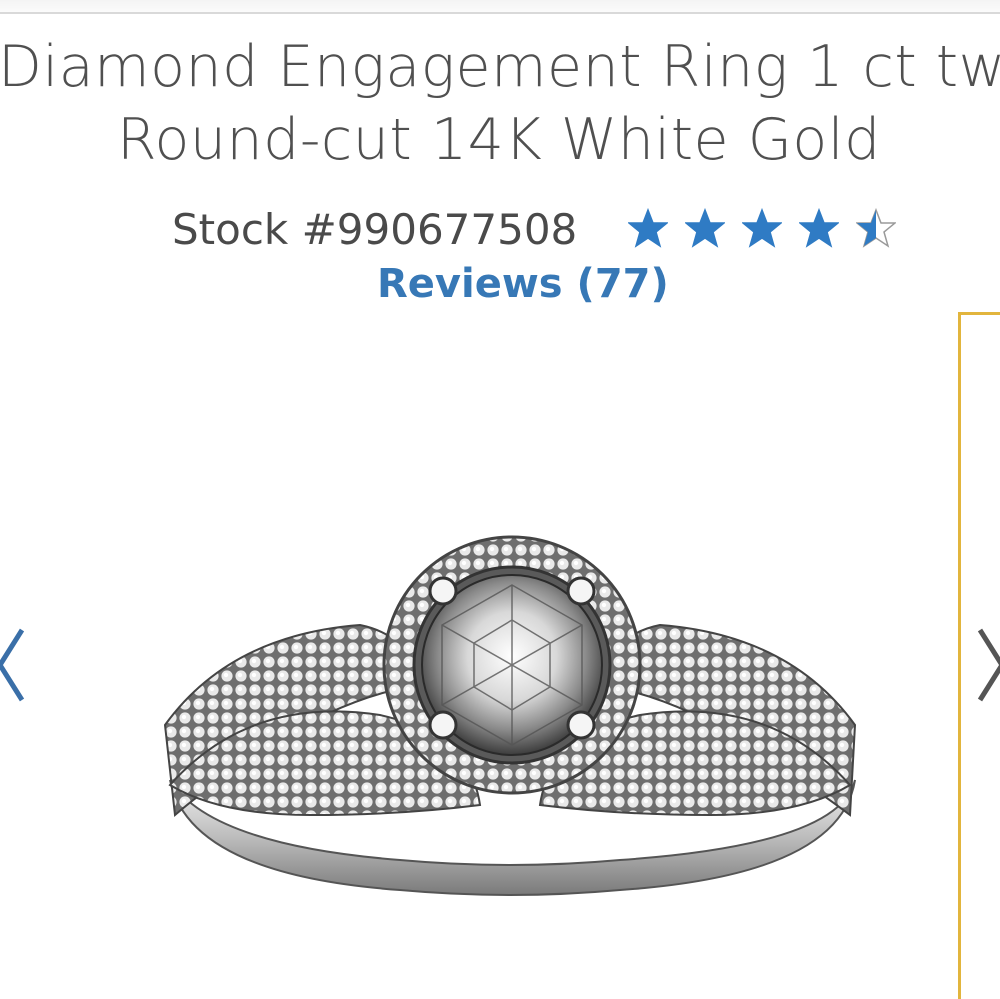  I want to click on product-title-line-1: Diamond Engagement Ring 1 ct tw, so click(500, 67).